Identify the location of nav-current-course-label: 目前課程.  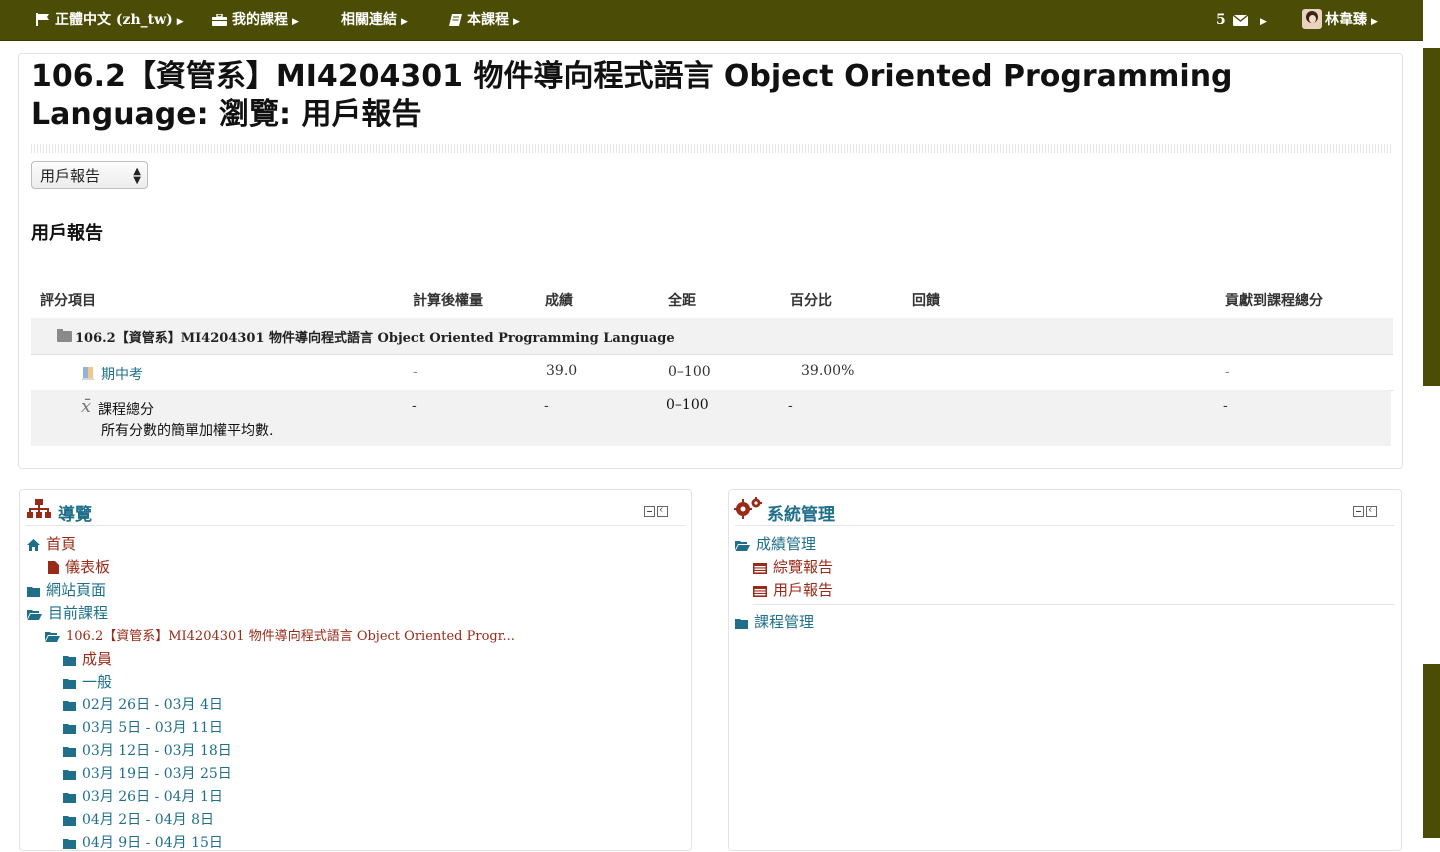
(78, 613).